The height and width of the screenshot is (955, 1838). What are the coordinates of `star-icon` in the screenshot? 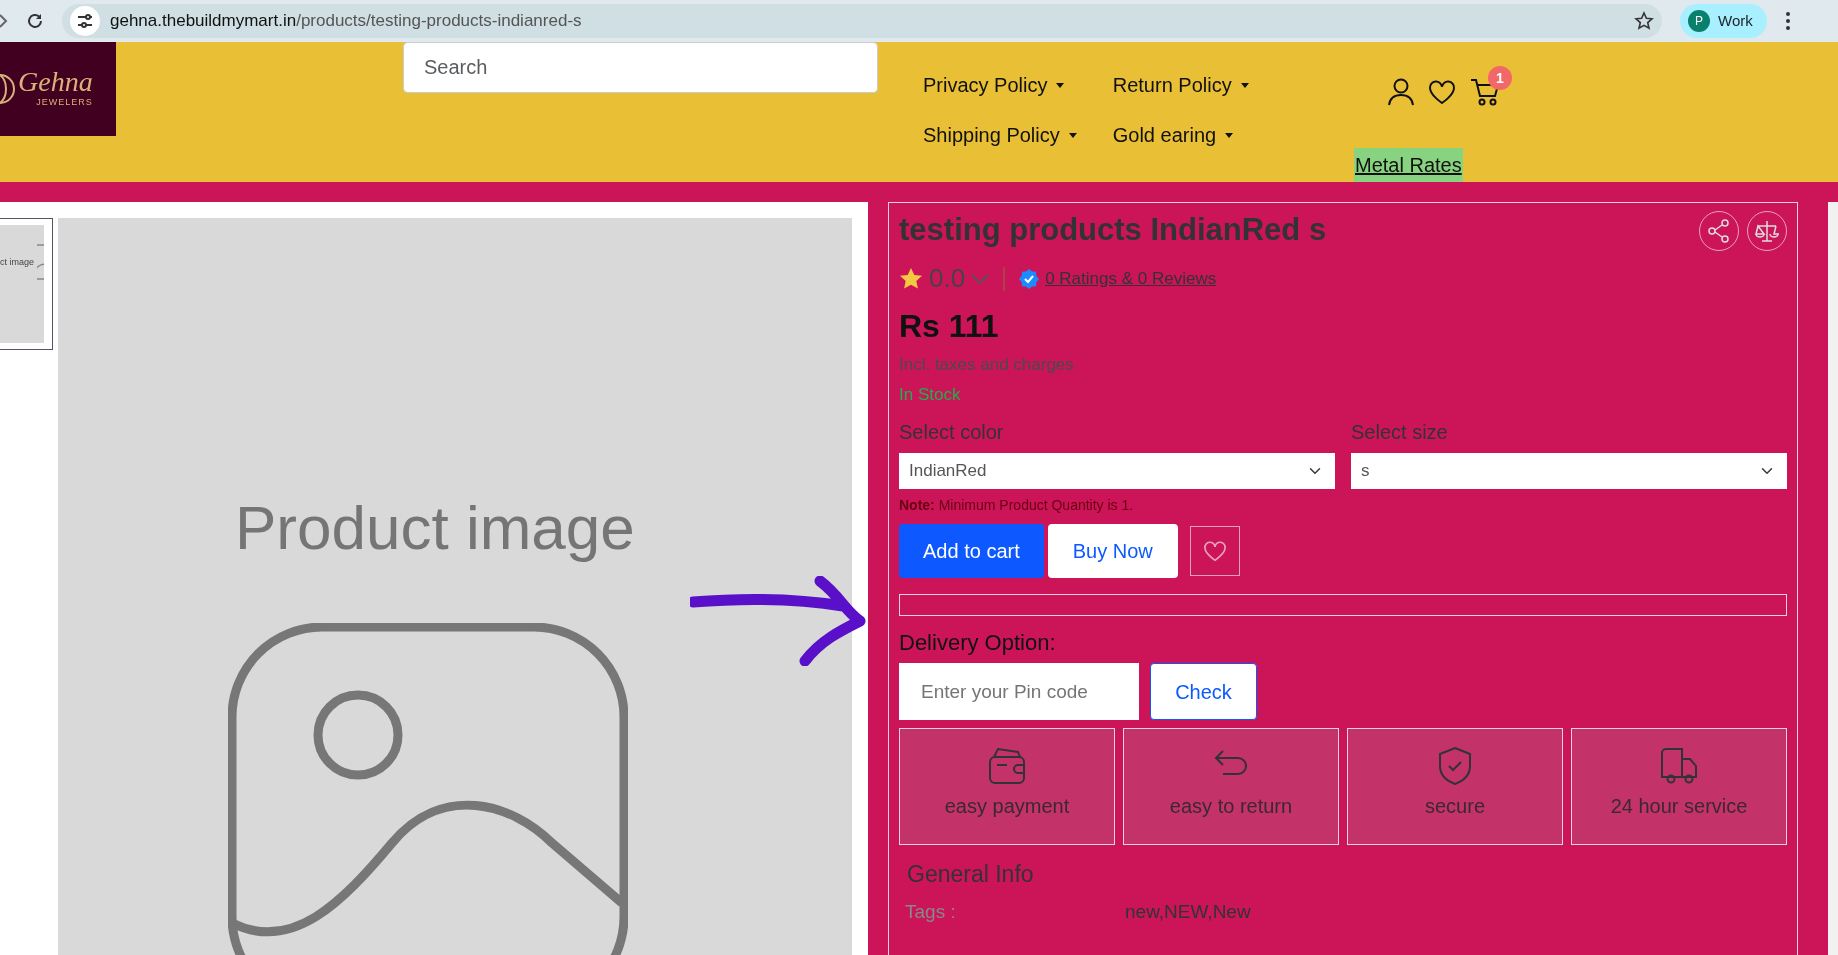 It's located at (911, 278).